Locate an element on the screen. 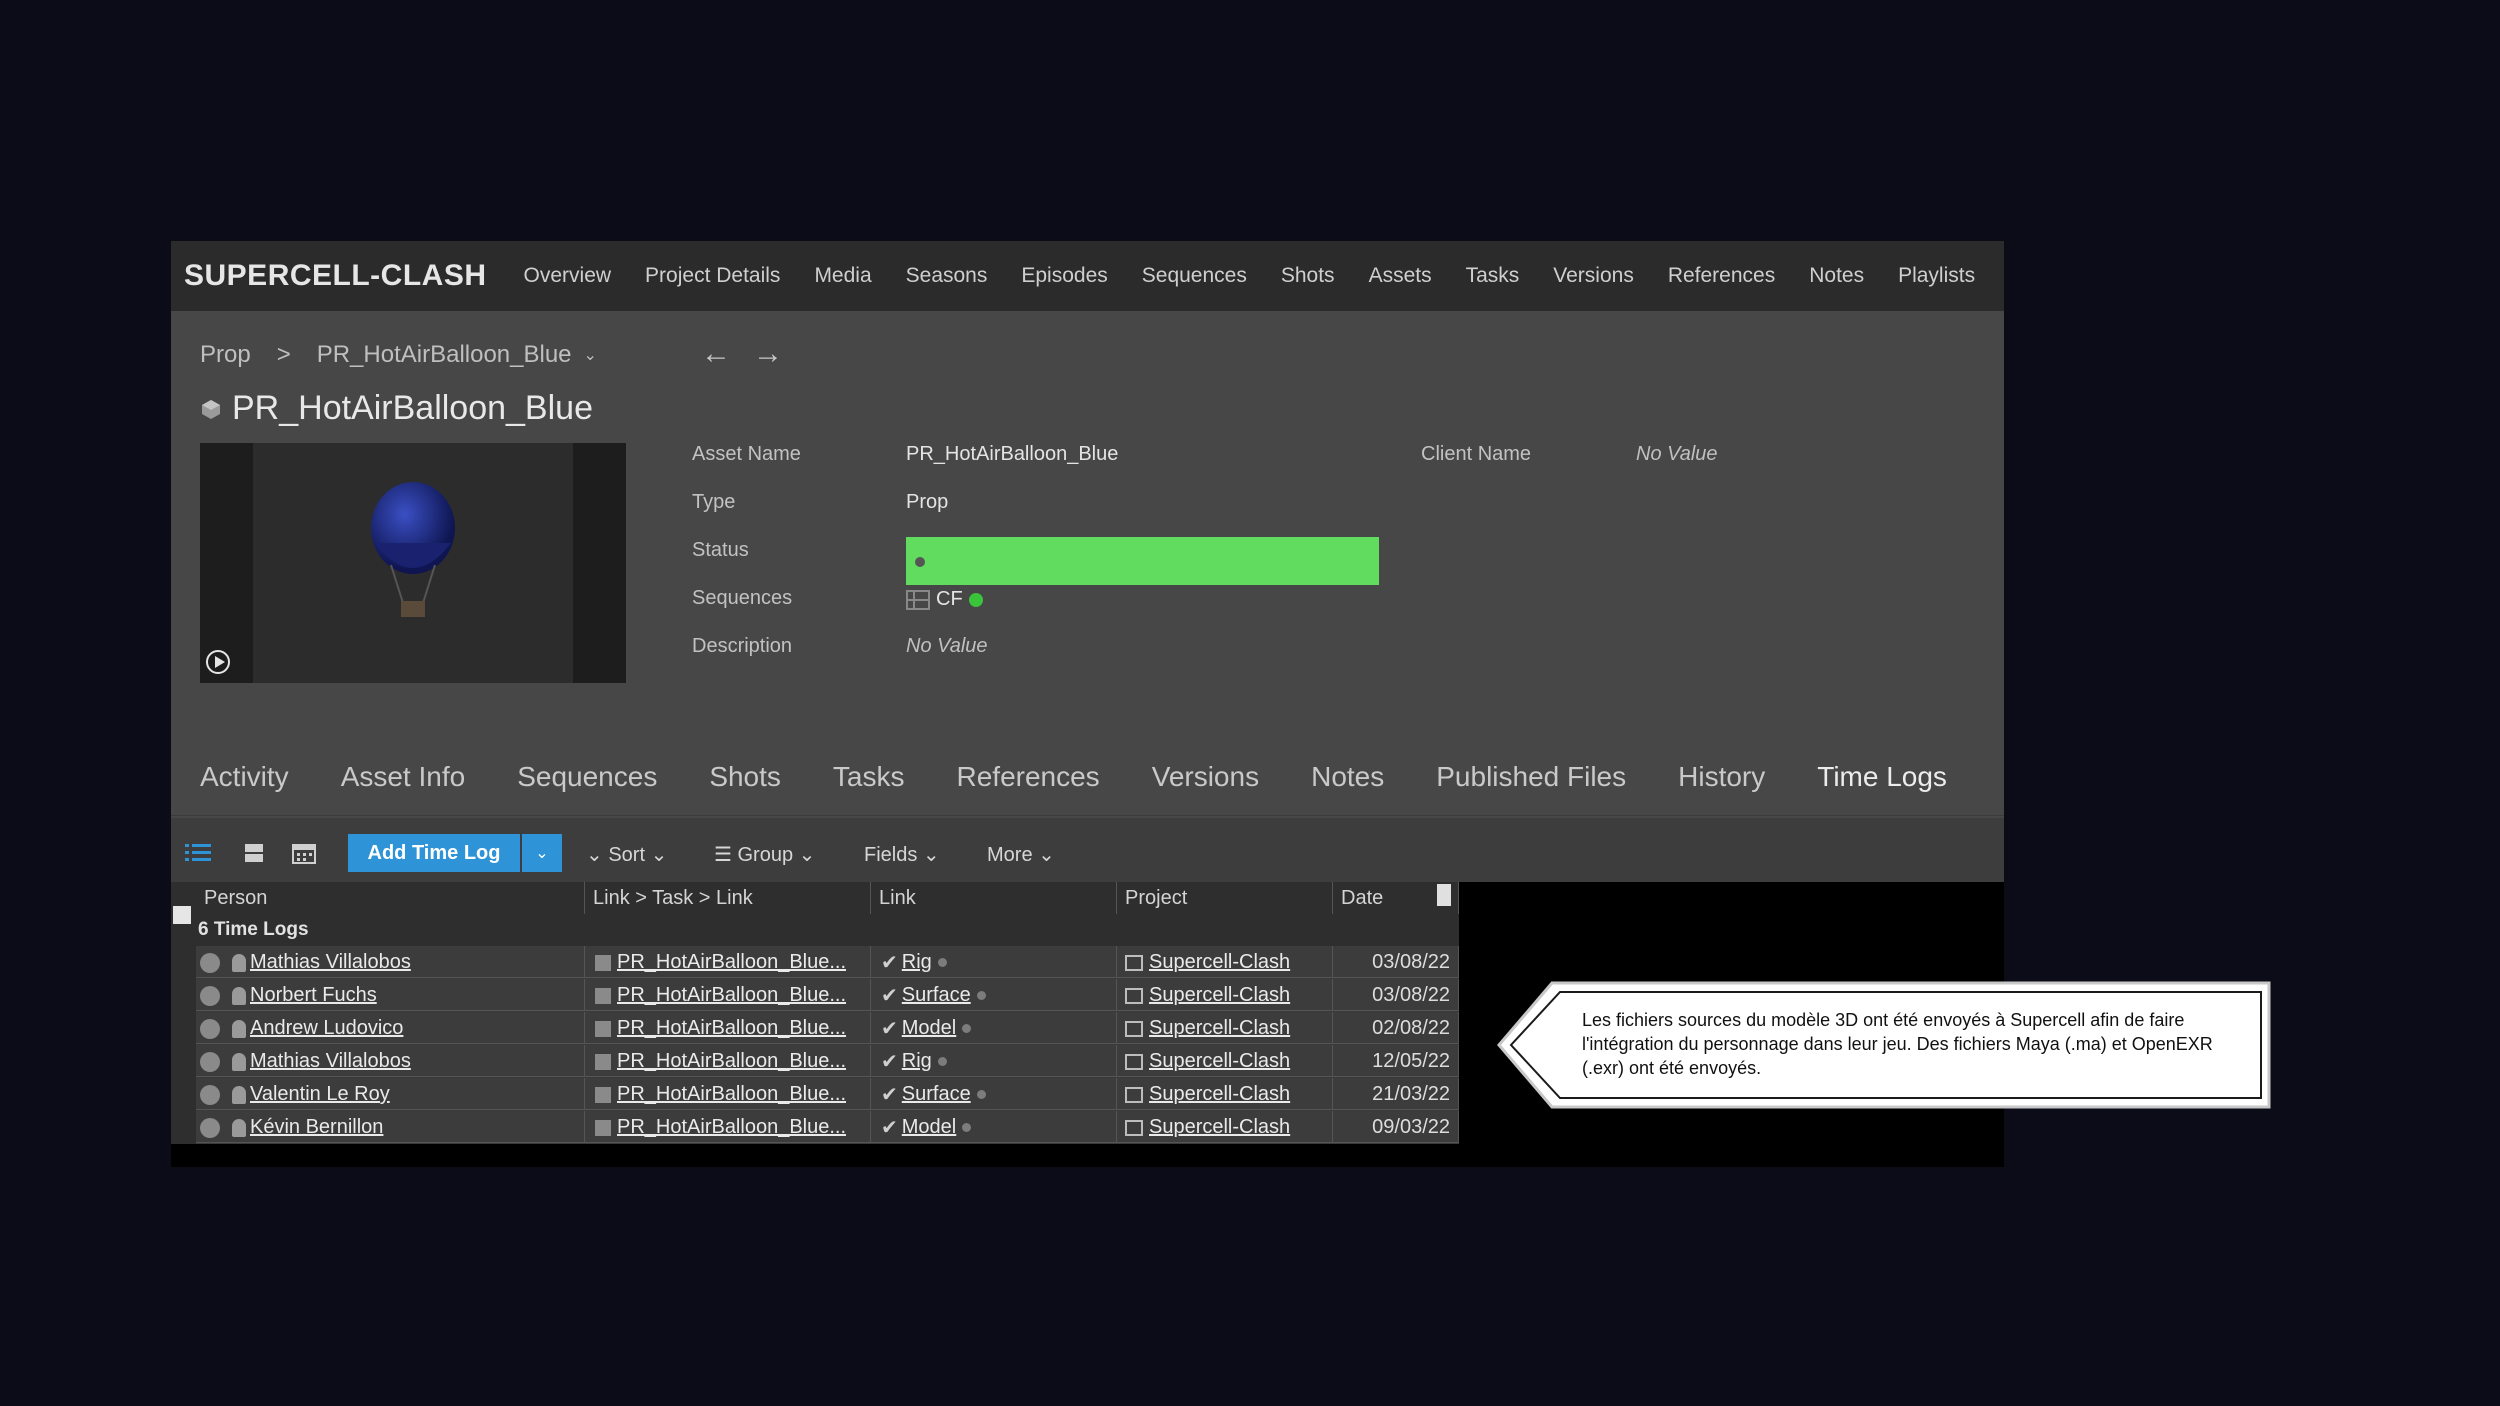 The image size is (2500, 1406). chevron-down-icon: ⌄ is located at coordinates (590, 355).